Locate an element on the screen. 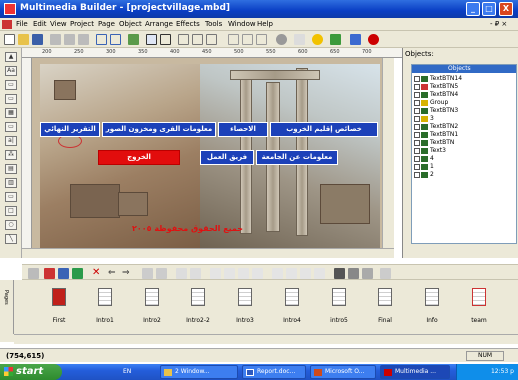 The height and width of the screenshot is (380, 518). menu-edit: Edit is located at coordinates (40, 24).